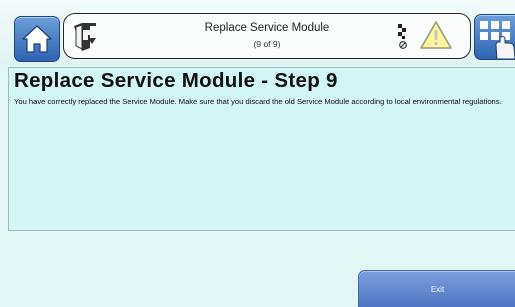  I want to click on step-heading: Replace Service Module - Step 9, so click(176, 80).